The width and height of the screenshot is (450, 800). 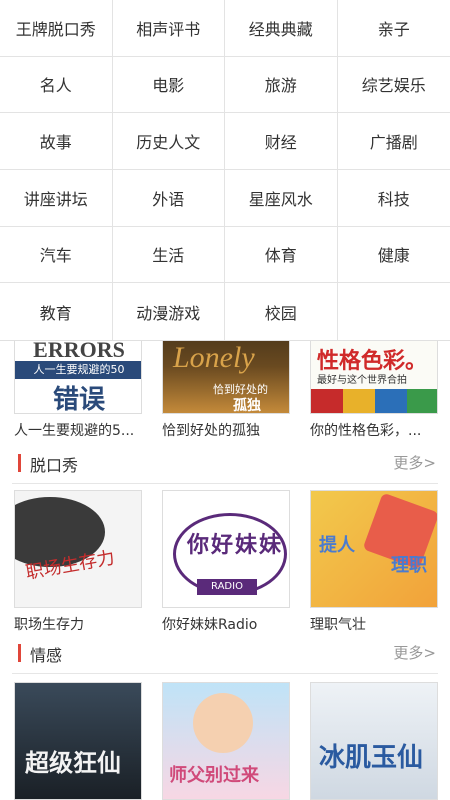 I want to click on category-item: 亲子, so click(x=393, y=28).